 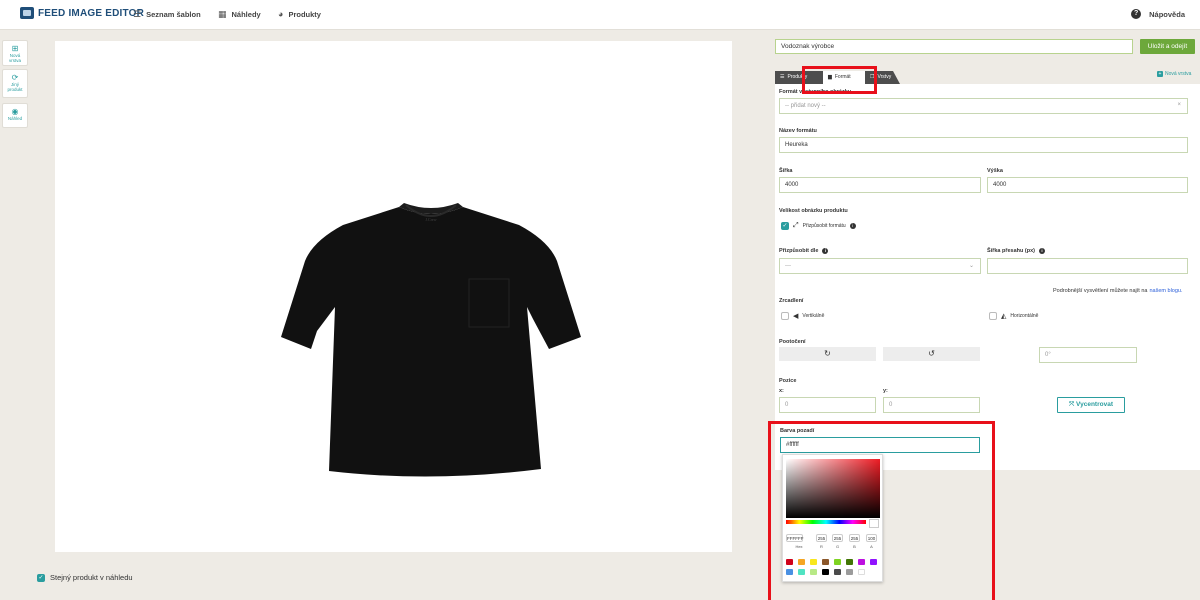 What do you see at coordinates (880, 185) in the screenshot?
I see `width-input: 4000` at bounding box center [880, 185].